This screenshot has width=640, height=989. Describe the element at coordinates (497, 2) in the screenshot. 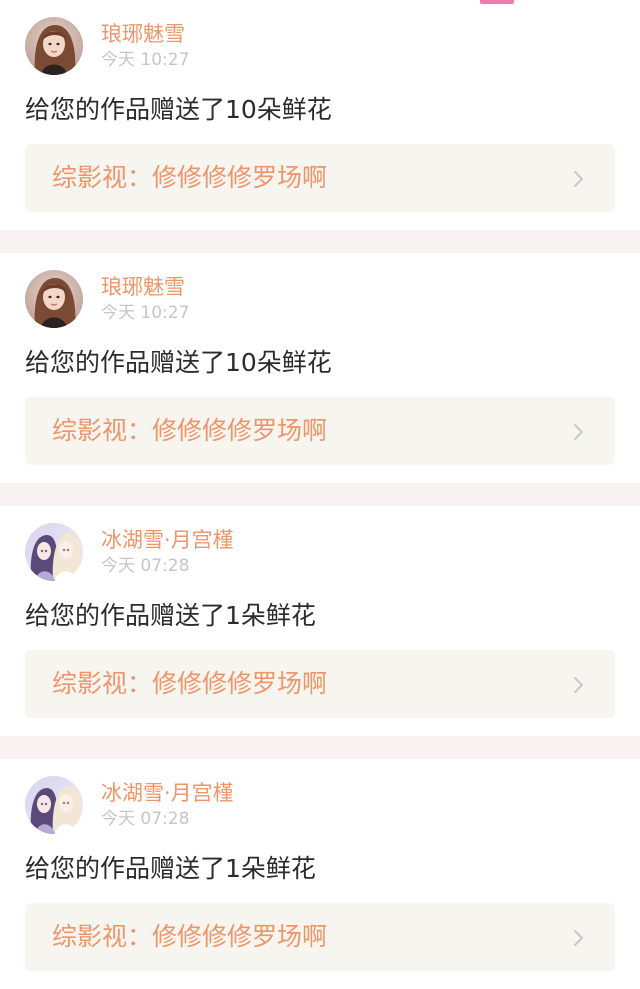

I see `active-tab-indicator` at that location.